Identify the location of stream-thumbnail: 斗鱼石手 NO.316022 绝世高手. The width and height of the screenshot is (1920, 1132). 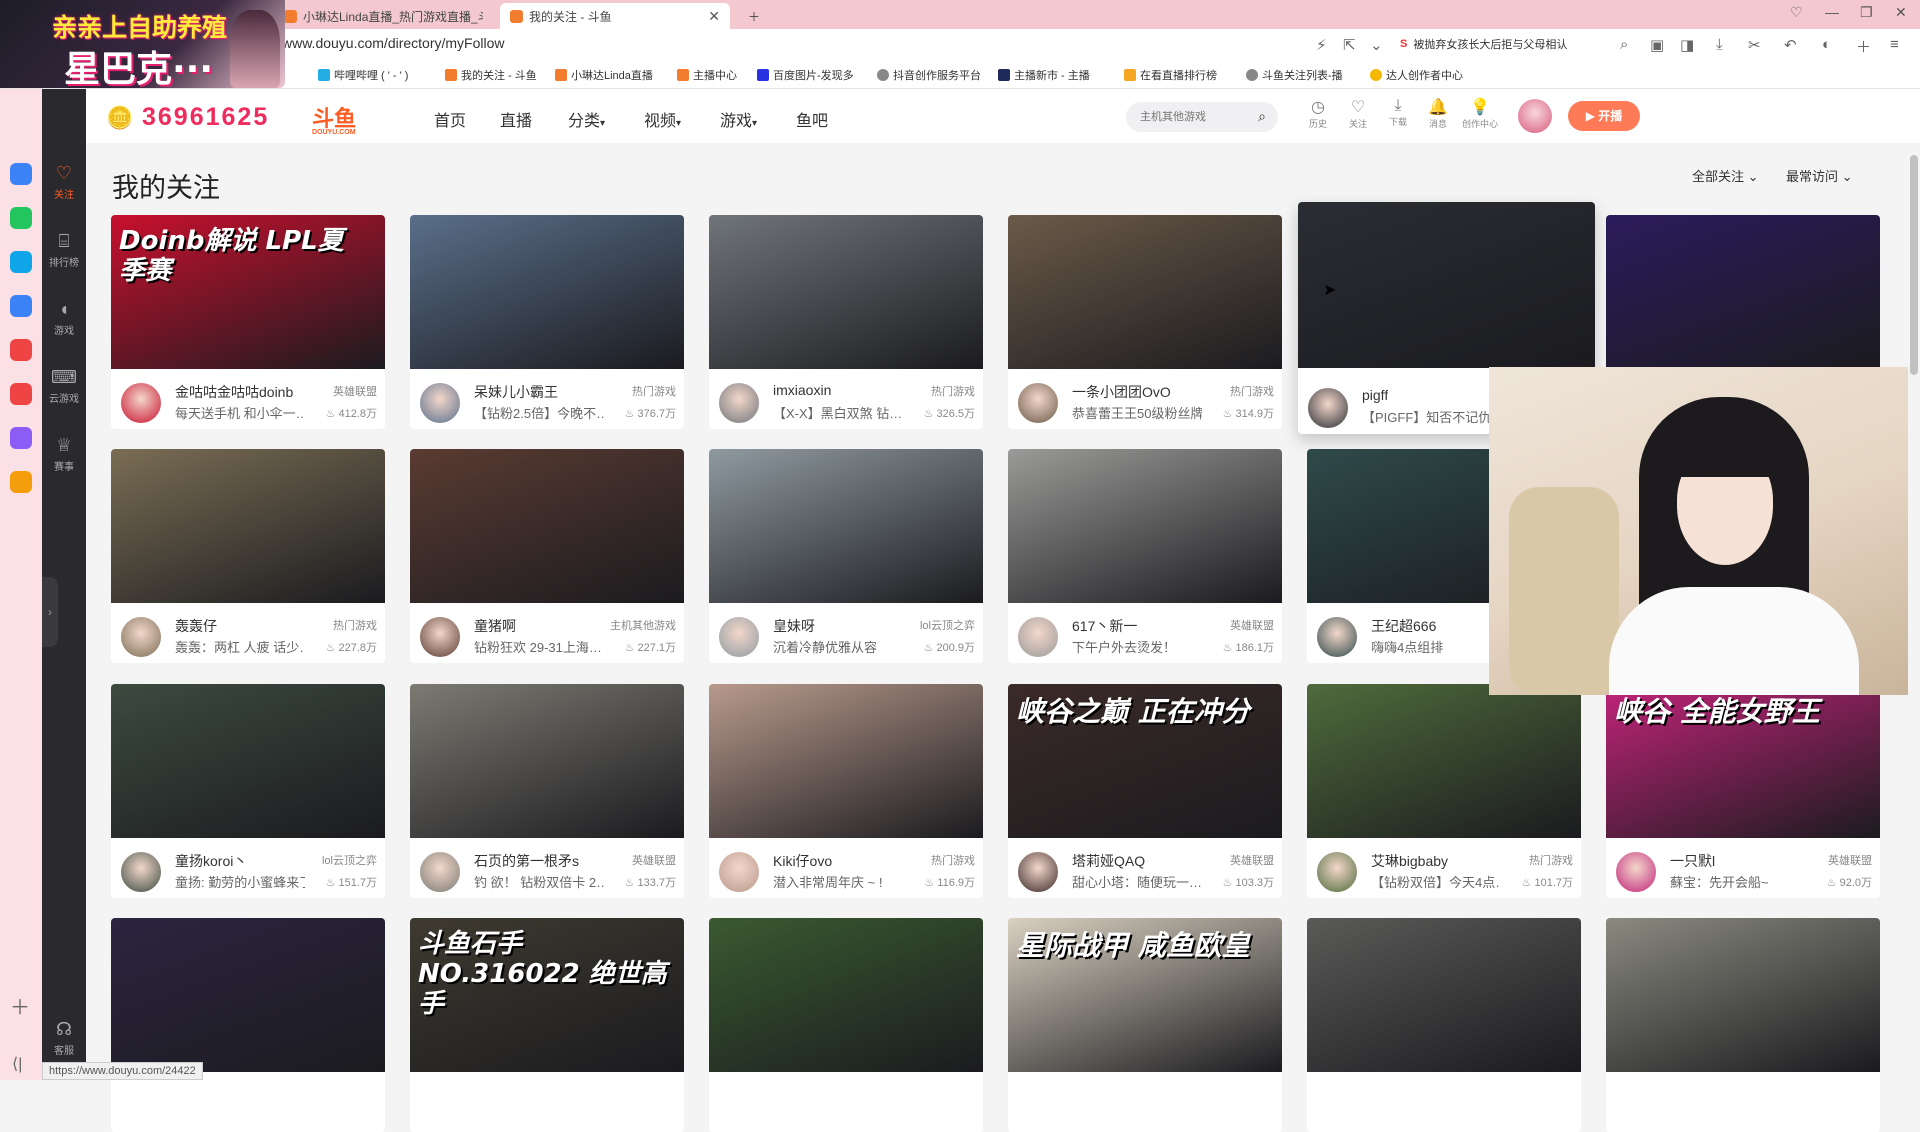
(547, 995).